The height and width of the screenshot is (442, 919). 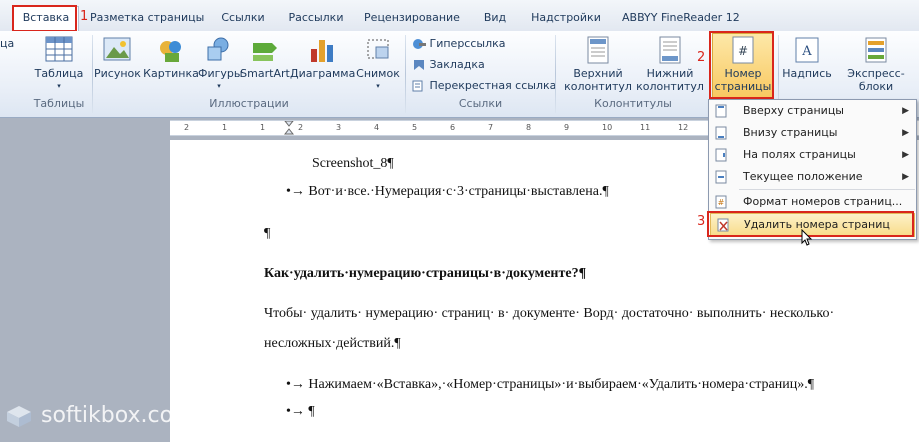 I want to click on chart-button: Диаграмма, so click(x=323, y=57).